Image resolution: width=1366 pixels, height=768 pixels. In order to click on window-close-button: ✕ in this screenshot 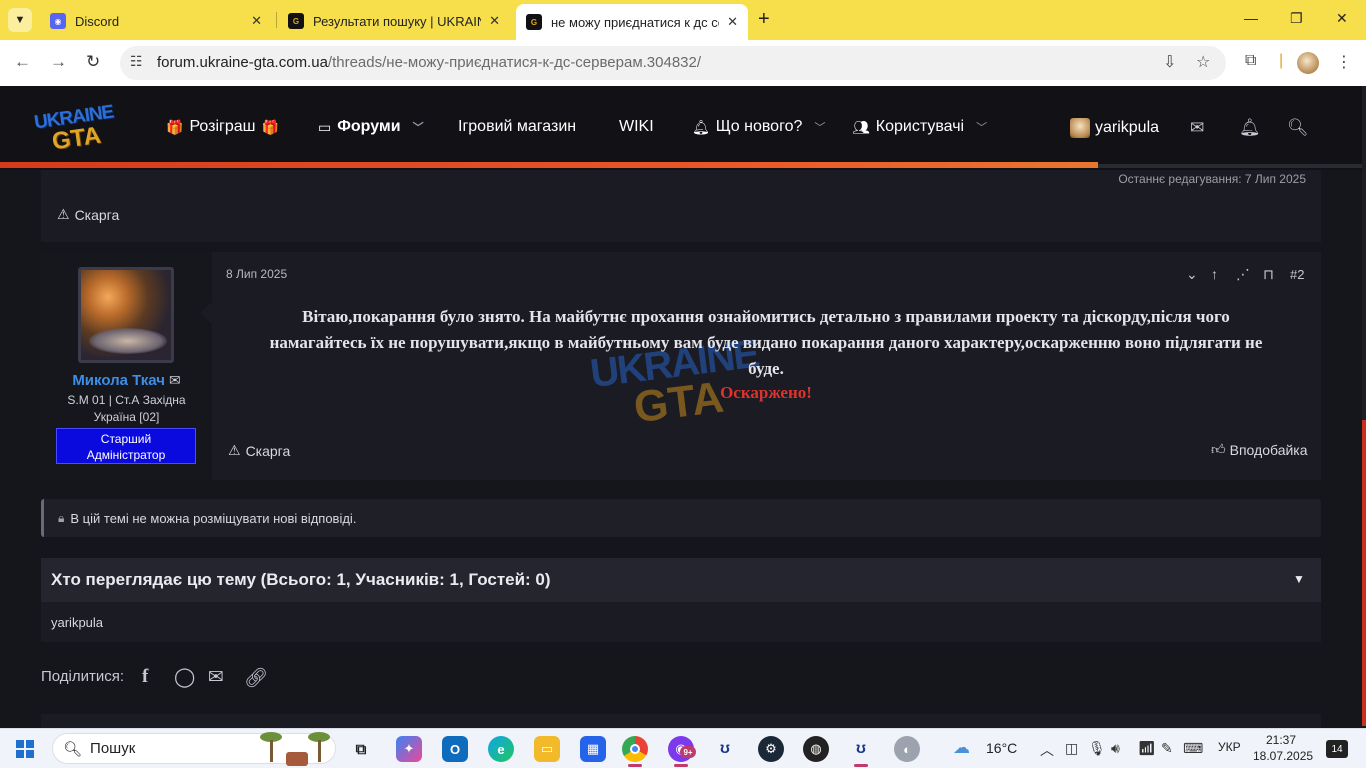, I will do `click(1342, 18)`.